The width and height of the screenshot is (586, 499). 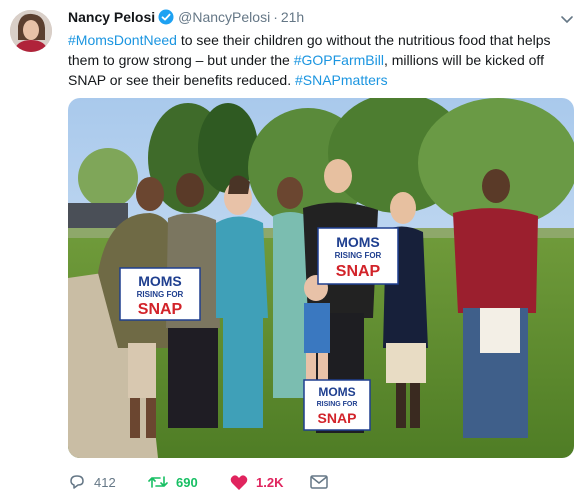 What do you see at coordinates (187, 482) in the screenshot?
I see `retweet-count: 690` at bounding box center [187, 482].